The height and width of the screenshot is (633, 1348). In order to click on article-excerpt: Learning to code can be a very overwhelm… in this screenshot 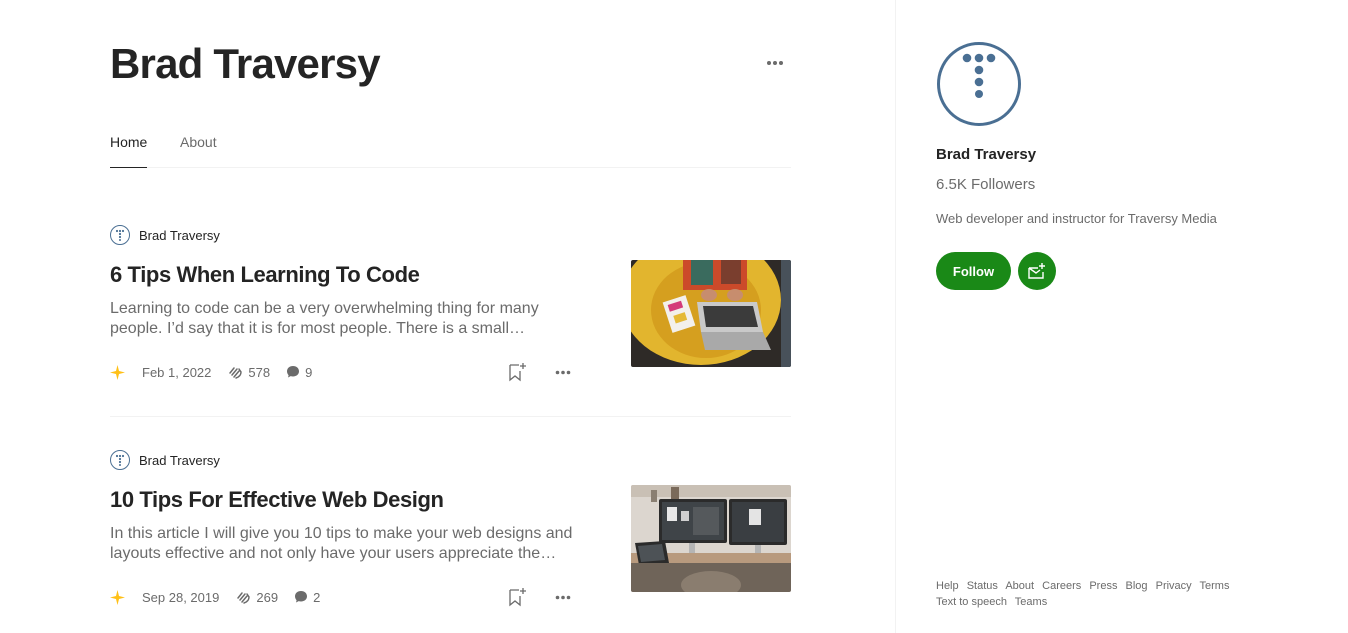, I will do `click(345, 319)`.